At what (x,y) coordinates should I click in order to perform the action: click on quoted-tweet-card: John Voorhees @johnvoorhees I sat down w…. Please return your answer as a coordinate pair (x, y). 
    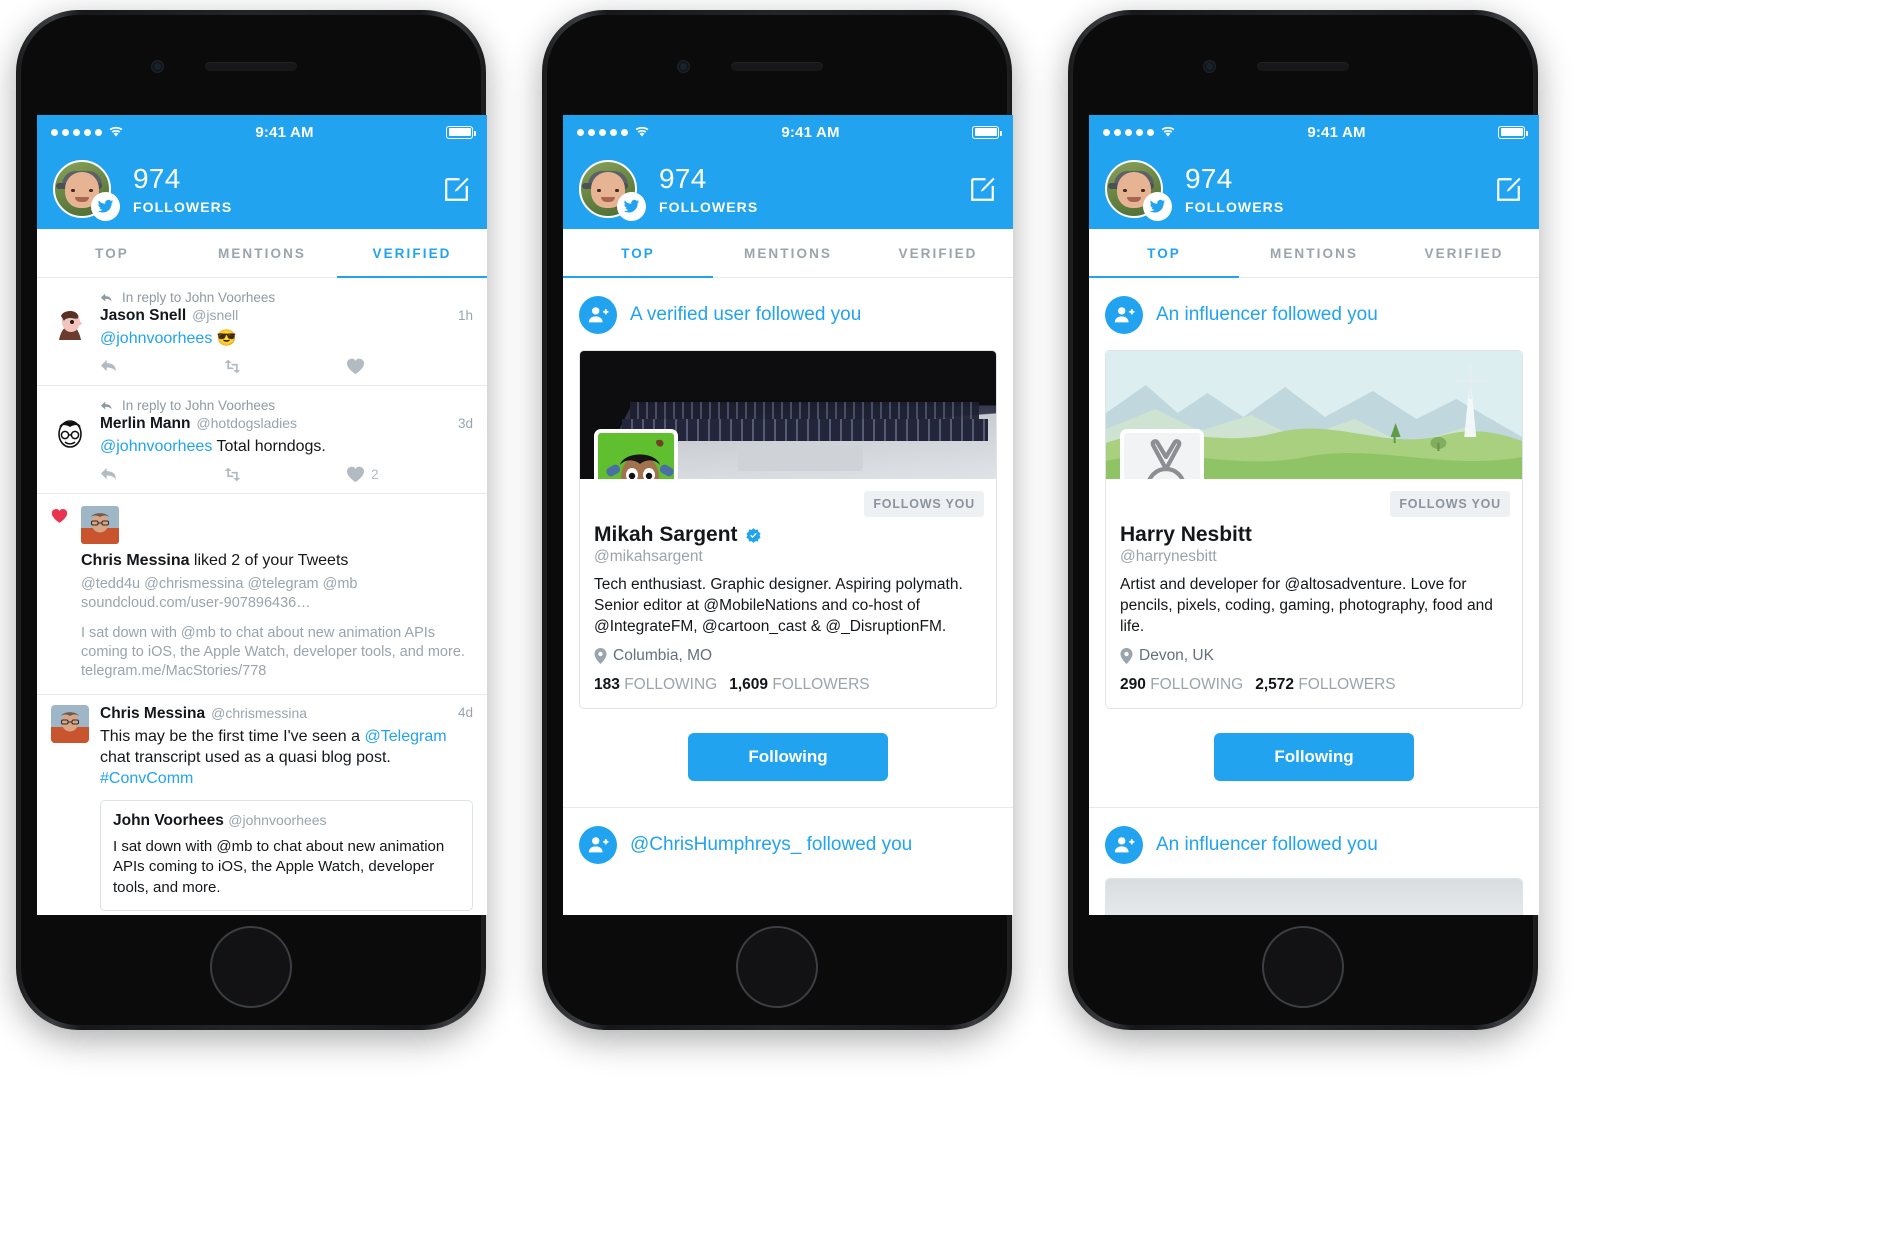
    Looking at the image, I should click on (286, 855).